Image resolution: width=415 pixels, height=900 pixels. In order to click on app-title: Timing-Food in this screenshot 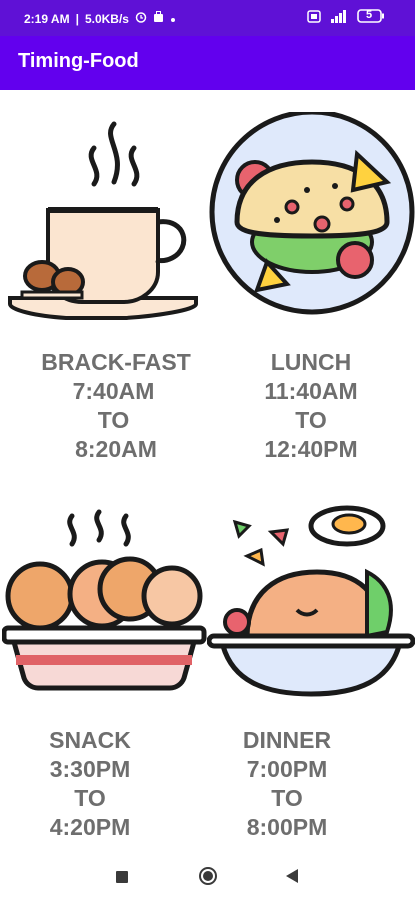, I will do `click(78, 61)`.